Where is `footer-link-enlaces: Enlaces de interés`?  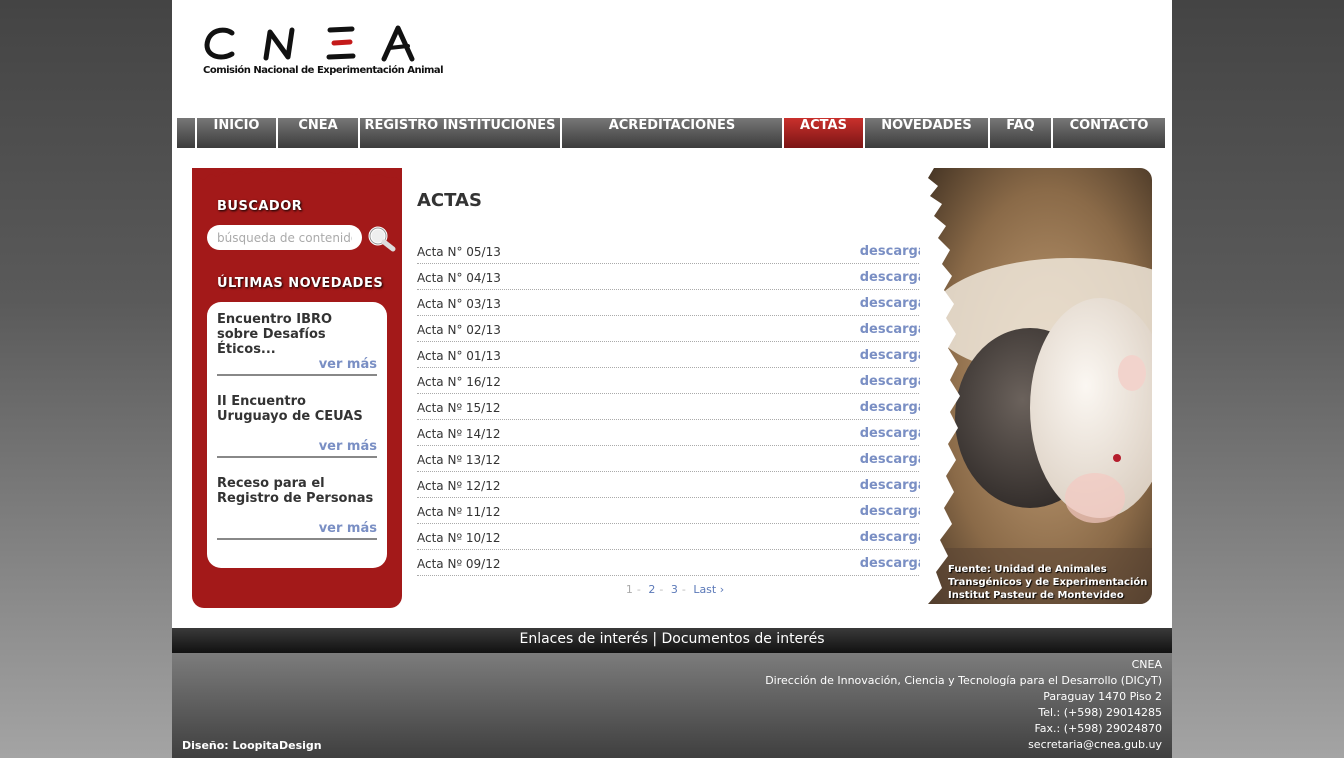
footer-link-enlaces: Enlaces de interés is located at coordinates (583, 639).